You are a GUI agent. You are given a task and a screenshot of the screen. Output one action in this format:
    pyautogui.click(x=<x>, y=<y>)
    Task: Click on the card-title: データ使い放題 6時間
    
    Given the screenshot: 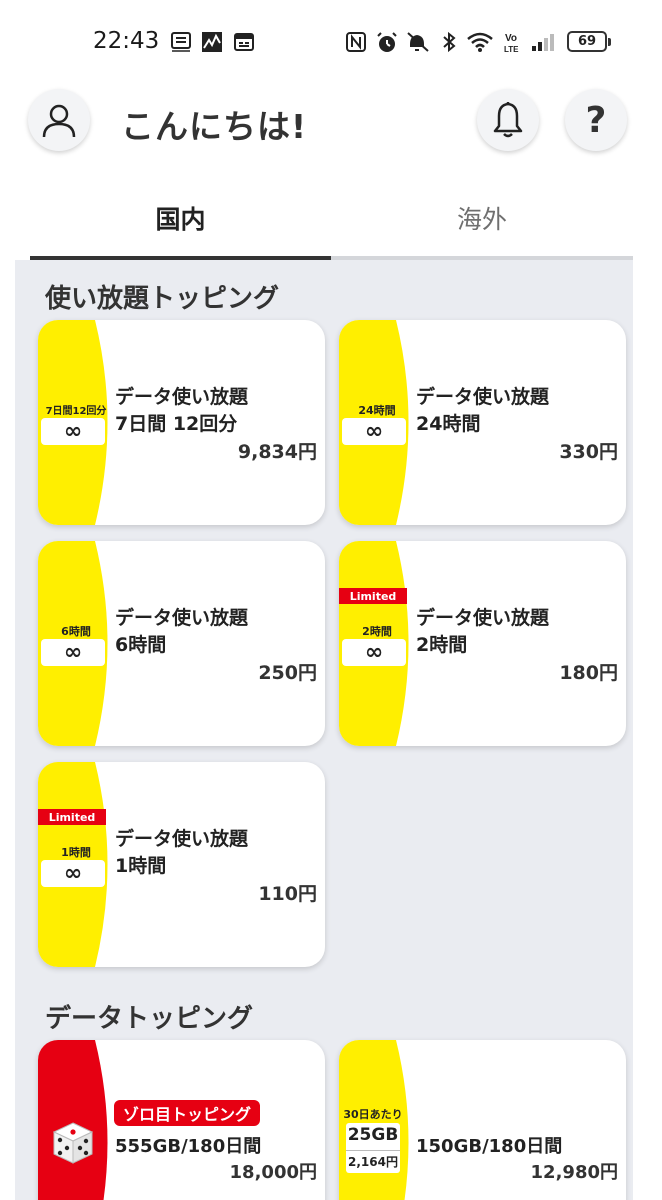 What is the action you would take?
    pyautogui.click(x=181, y=632)
    